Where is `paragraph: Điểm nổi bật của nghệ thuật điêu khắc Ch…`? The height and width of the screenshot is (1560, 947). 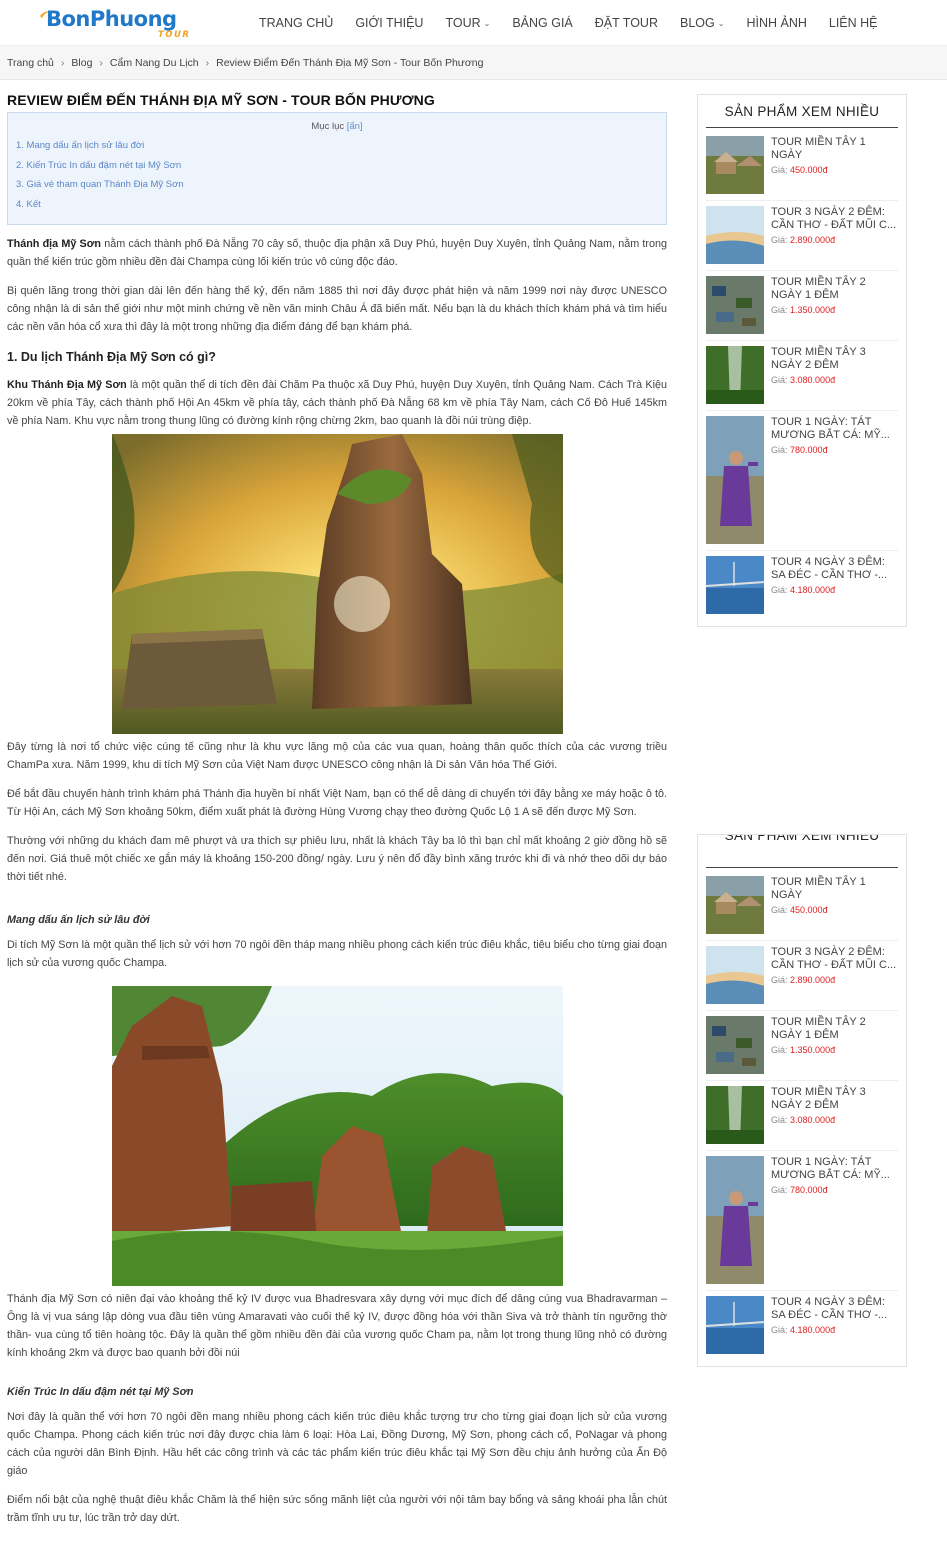 paragraph: Điểm nổi bật của nghệ thuật điêu khắc Ch… is located at coordinates (337, 1508).